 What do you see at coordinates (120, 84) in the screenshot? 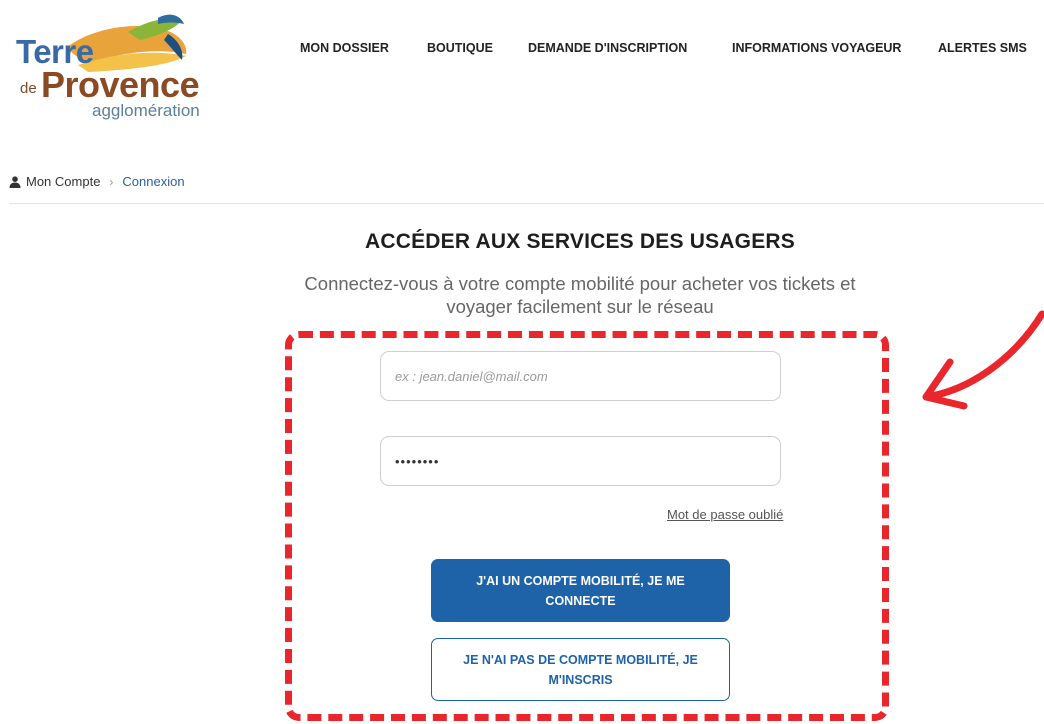
I see `logo-text-provence: Provence` at bounding box center [120, 84].